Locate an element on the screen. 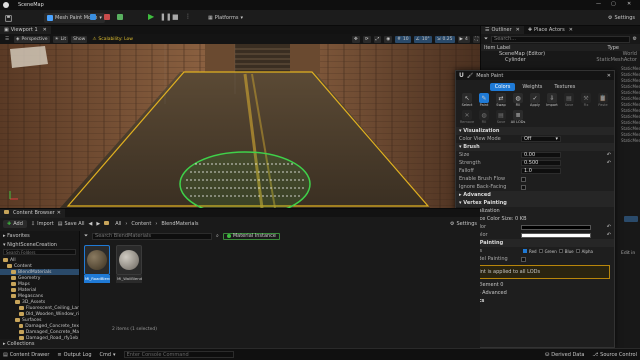  tool-remove: ✕ Remove is located at coordinates (467, 117).